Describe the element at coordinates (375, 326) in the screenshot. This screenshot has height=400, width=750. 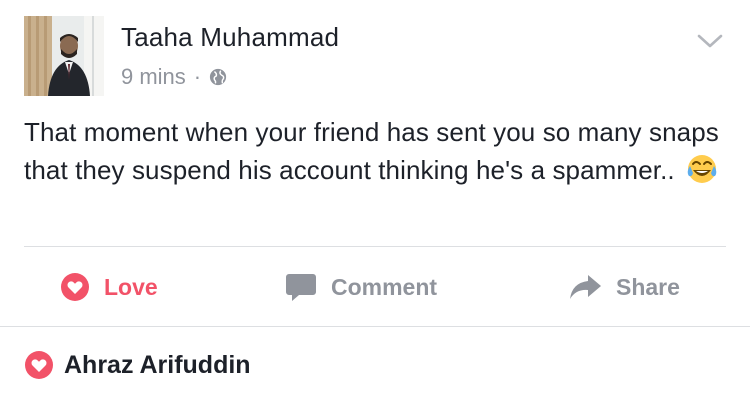
I see `section-divider` at that location.